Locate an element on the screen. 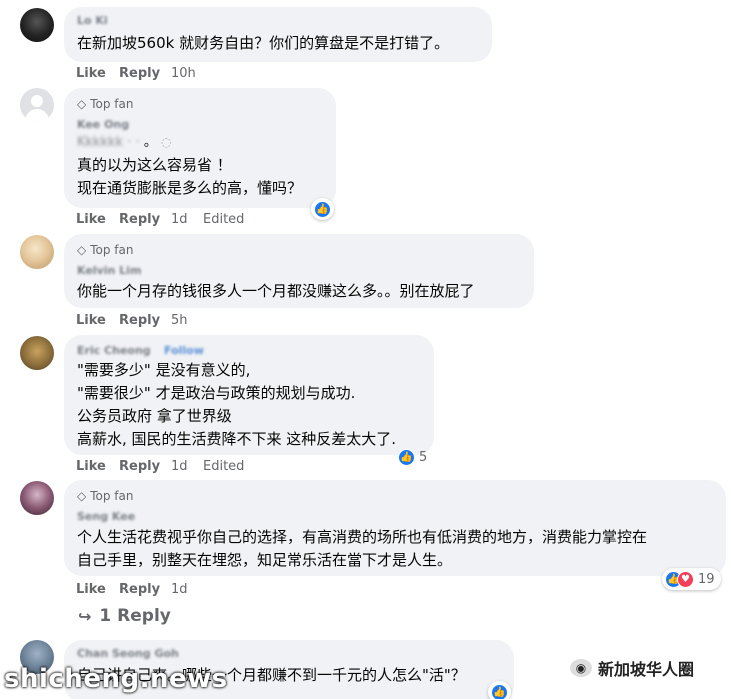 The image size is (731, 699). comment-author: Kee Ong is located at coordinates (103, 124).